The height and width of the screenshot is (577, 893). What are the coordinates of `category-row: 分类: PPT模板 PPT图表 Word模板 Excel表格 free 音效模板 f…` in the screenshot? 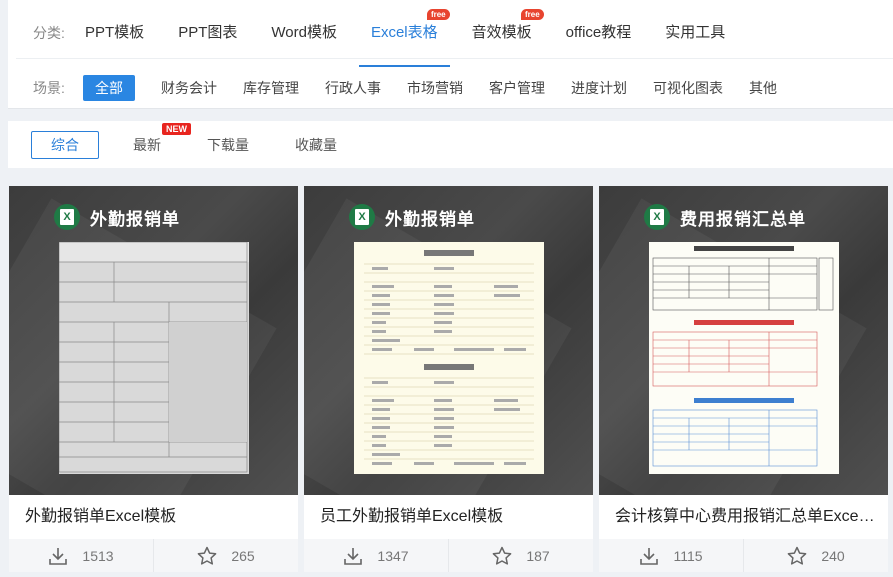 It's located at (383, 37).